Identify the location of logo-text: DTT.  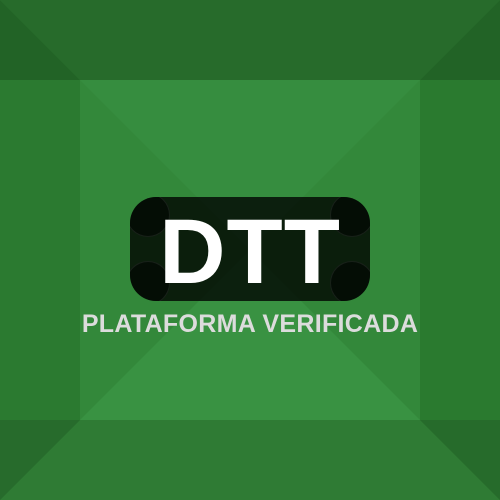
(250, 251).